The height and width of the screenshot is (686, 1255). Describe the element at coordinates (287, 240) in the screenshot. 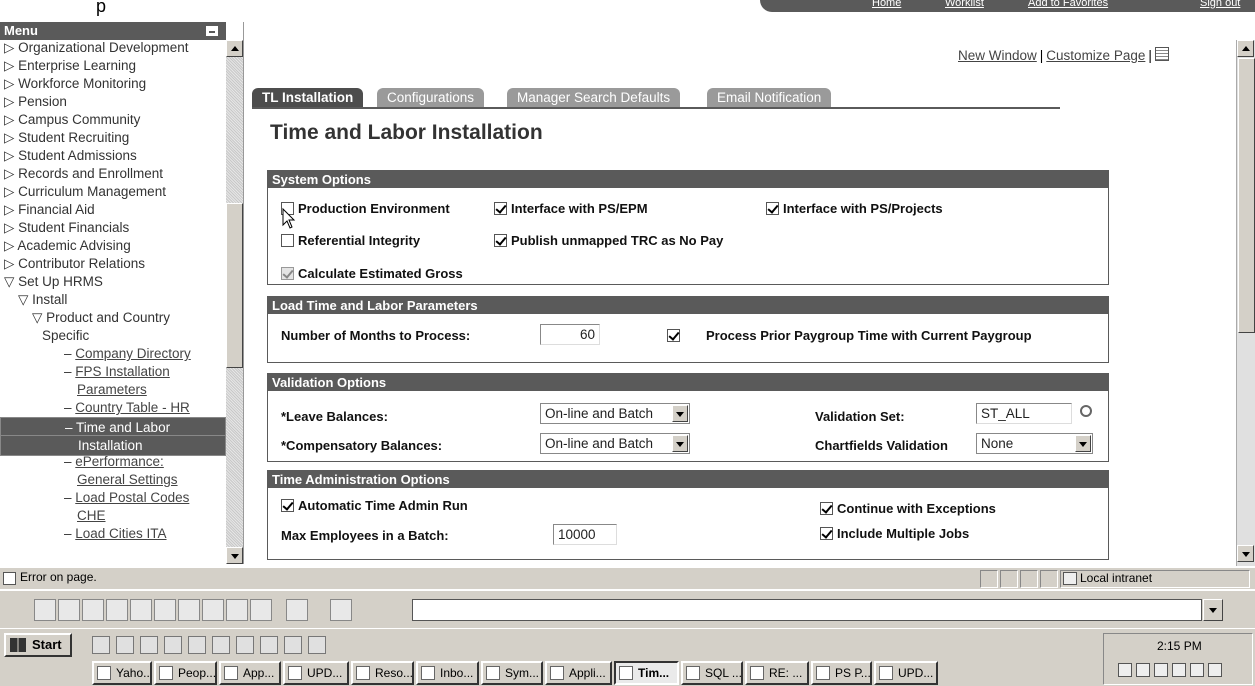

I see `referential-integrity-checkbox` at that location.